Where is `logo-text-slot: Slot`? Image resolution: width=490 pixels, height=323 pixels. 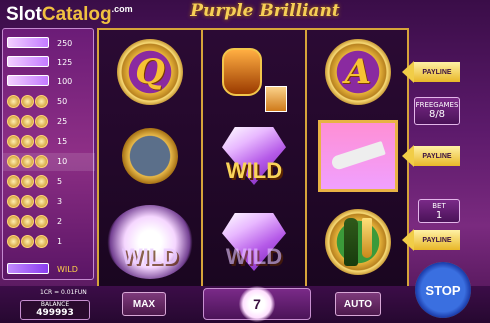
logo-text-slot: Slot is located at coordinates (24, 14).